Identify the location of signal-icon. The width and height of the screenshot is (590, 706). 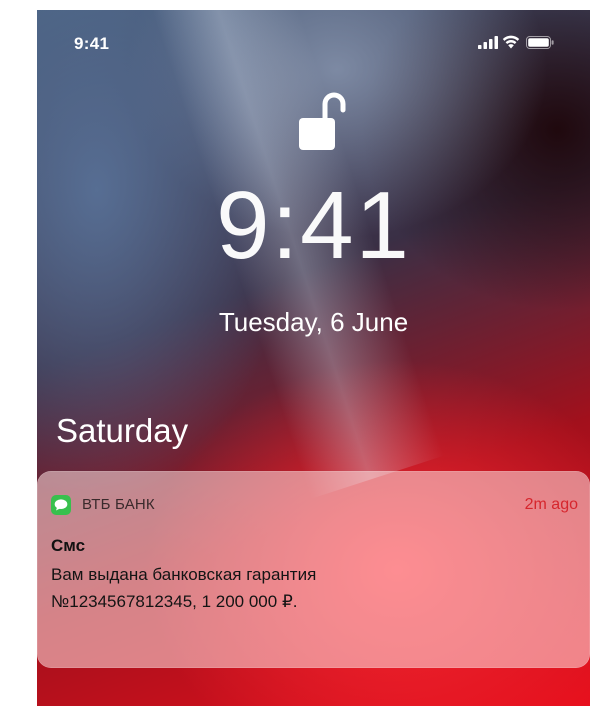
(488, 42).